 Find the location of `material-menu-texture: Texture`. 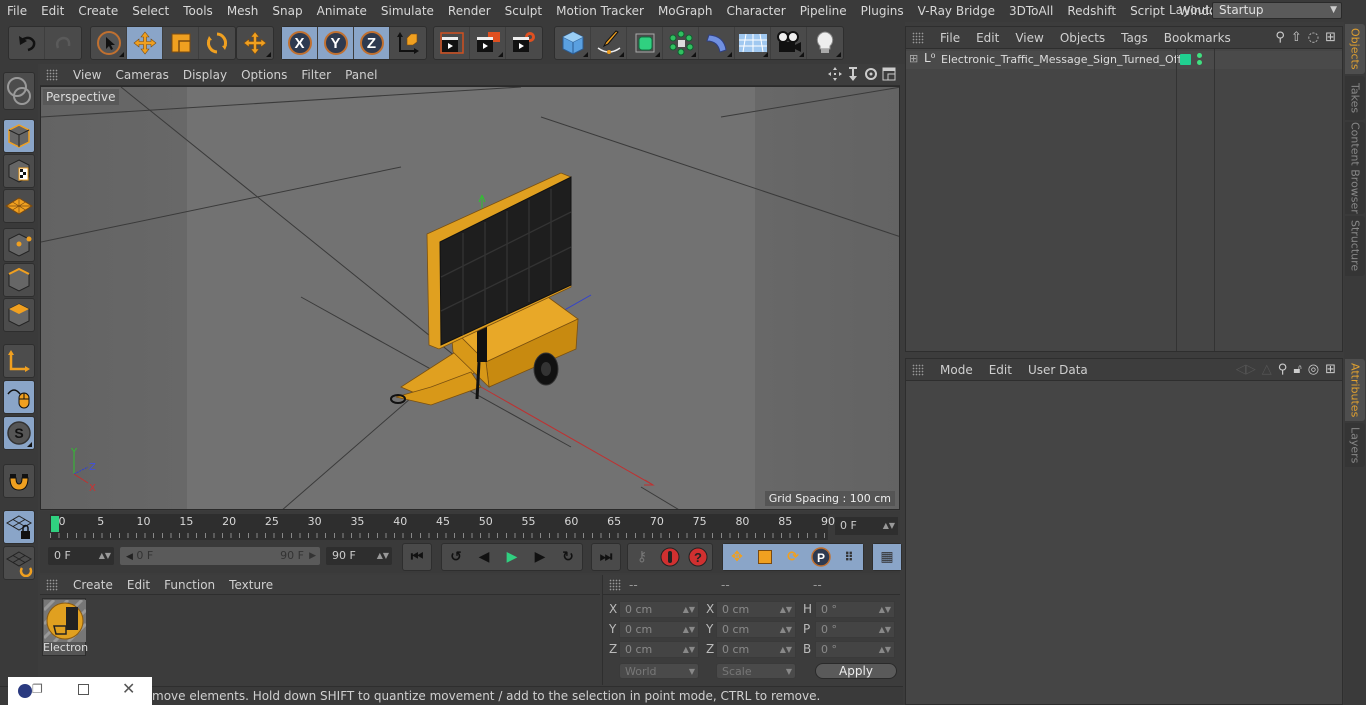

material-menu-texture: Texture is located at coordinates (251, 585).